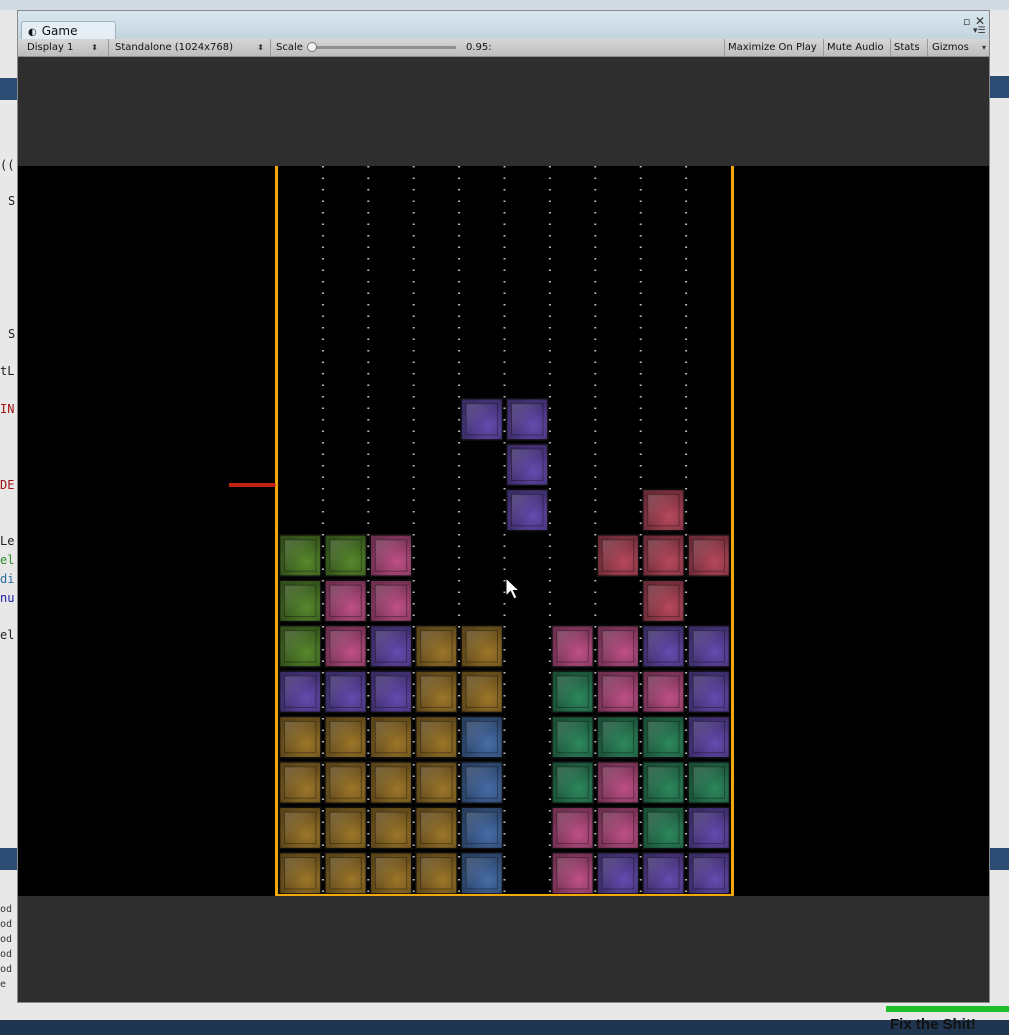 Image resolution: width=1009 pixels, height=1035 pixels. What do you see at coordinates (950, 47) in the screenshot?
I see `gizmos-label: Gizmos` at bounding box center [950, 47].